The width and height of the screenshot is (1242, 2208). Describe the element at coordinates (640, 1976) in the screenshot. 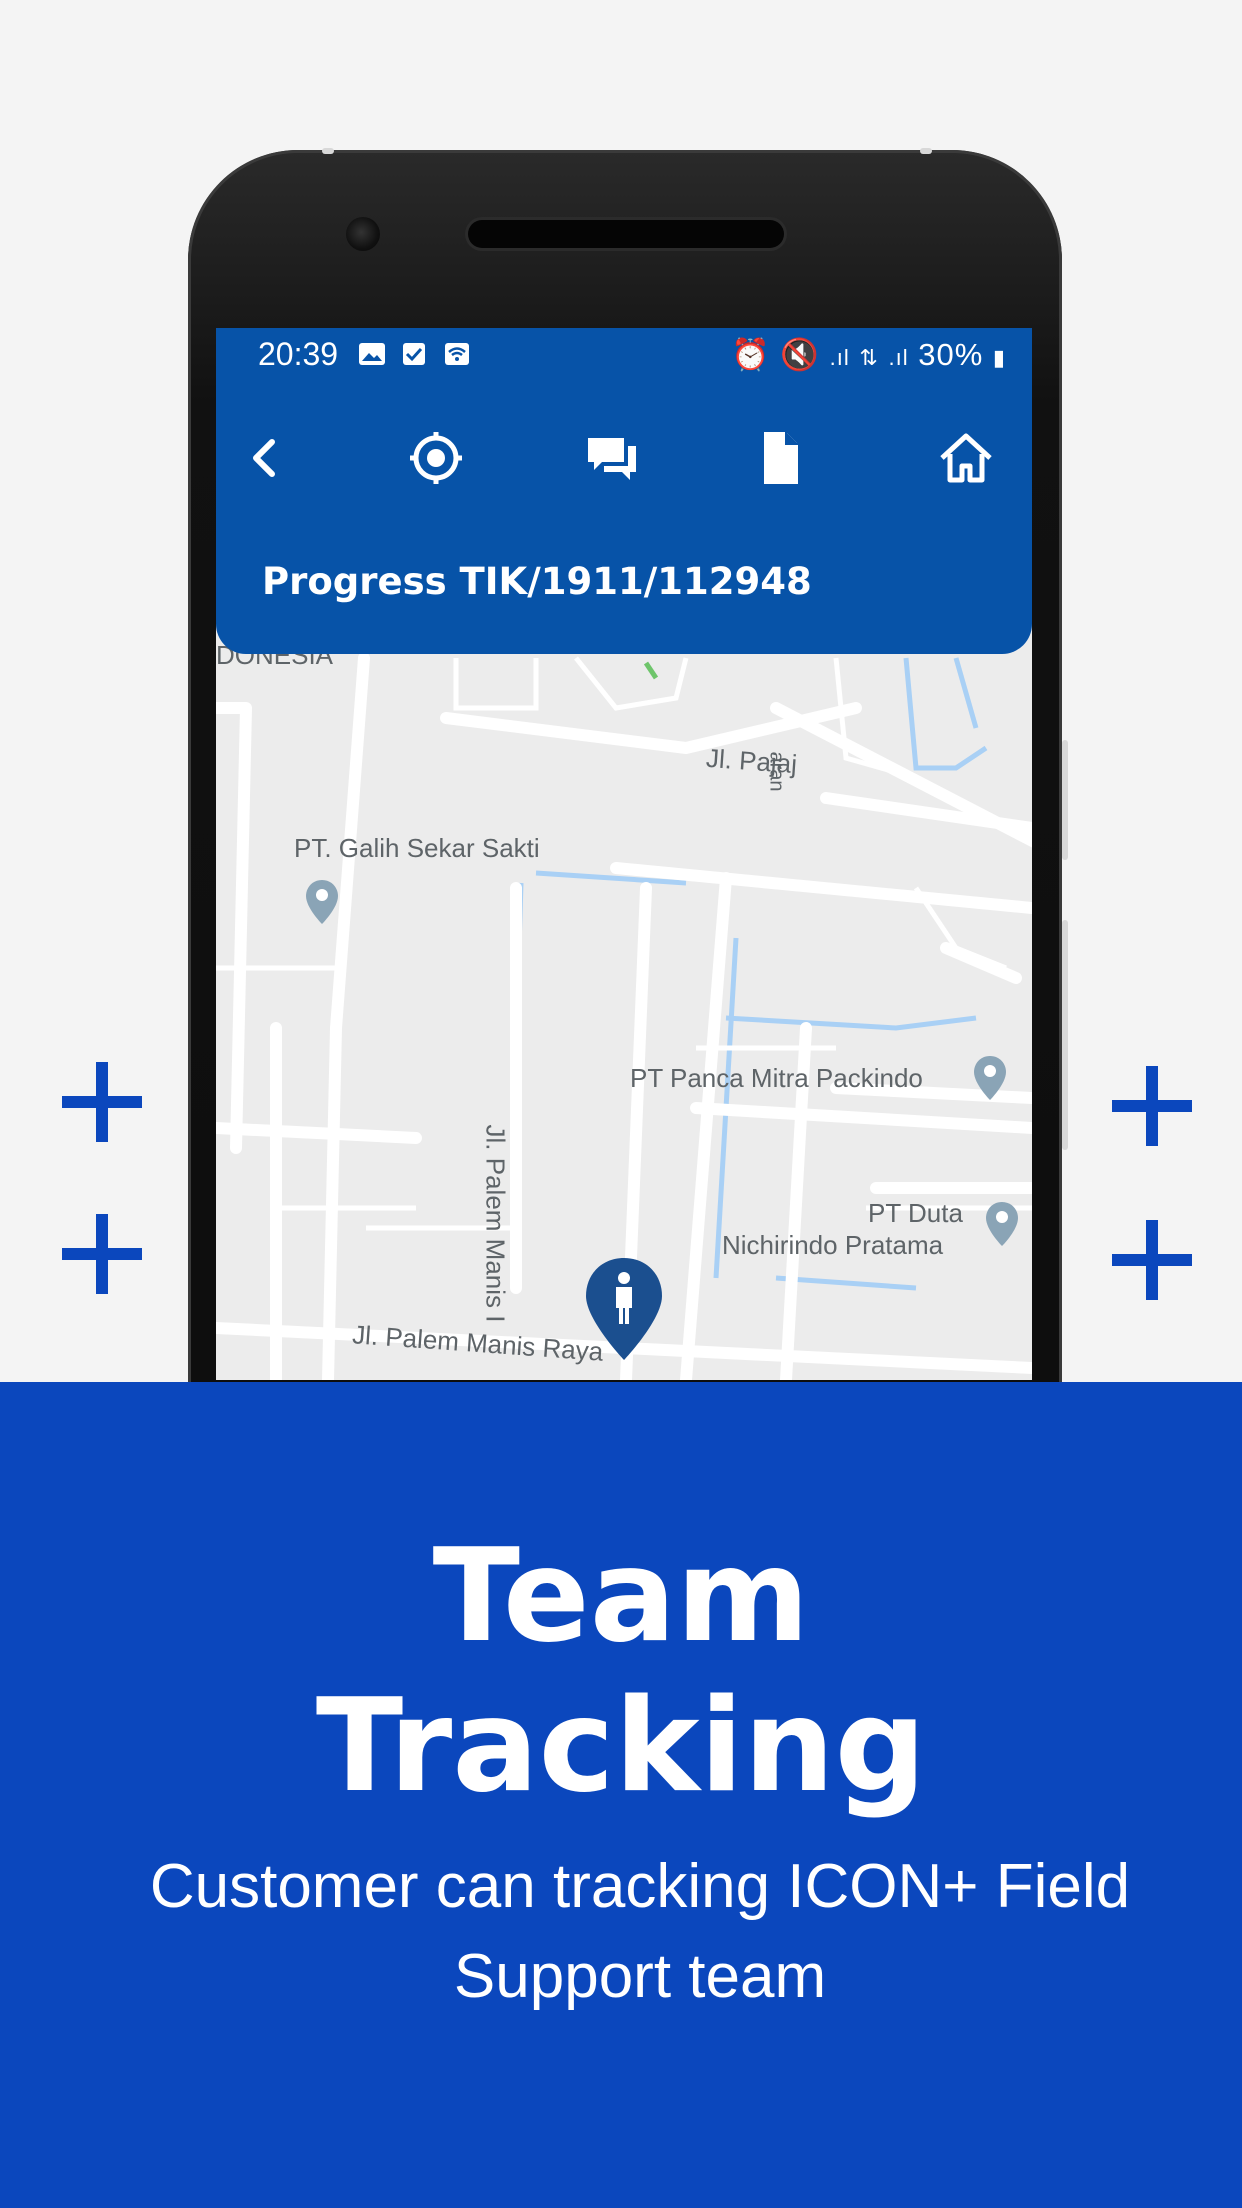

I see `subtitle-line-2: Support team` at that location.